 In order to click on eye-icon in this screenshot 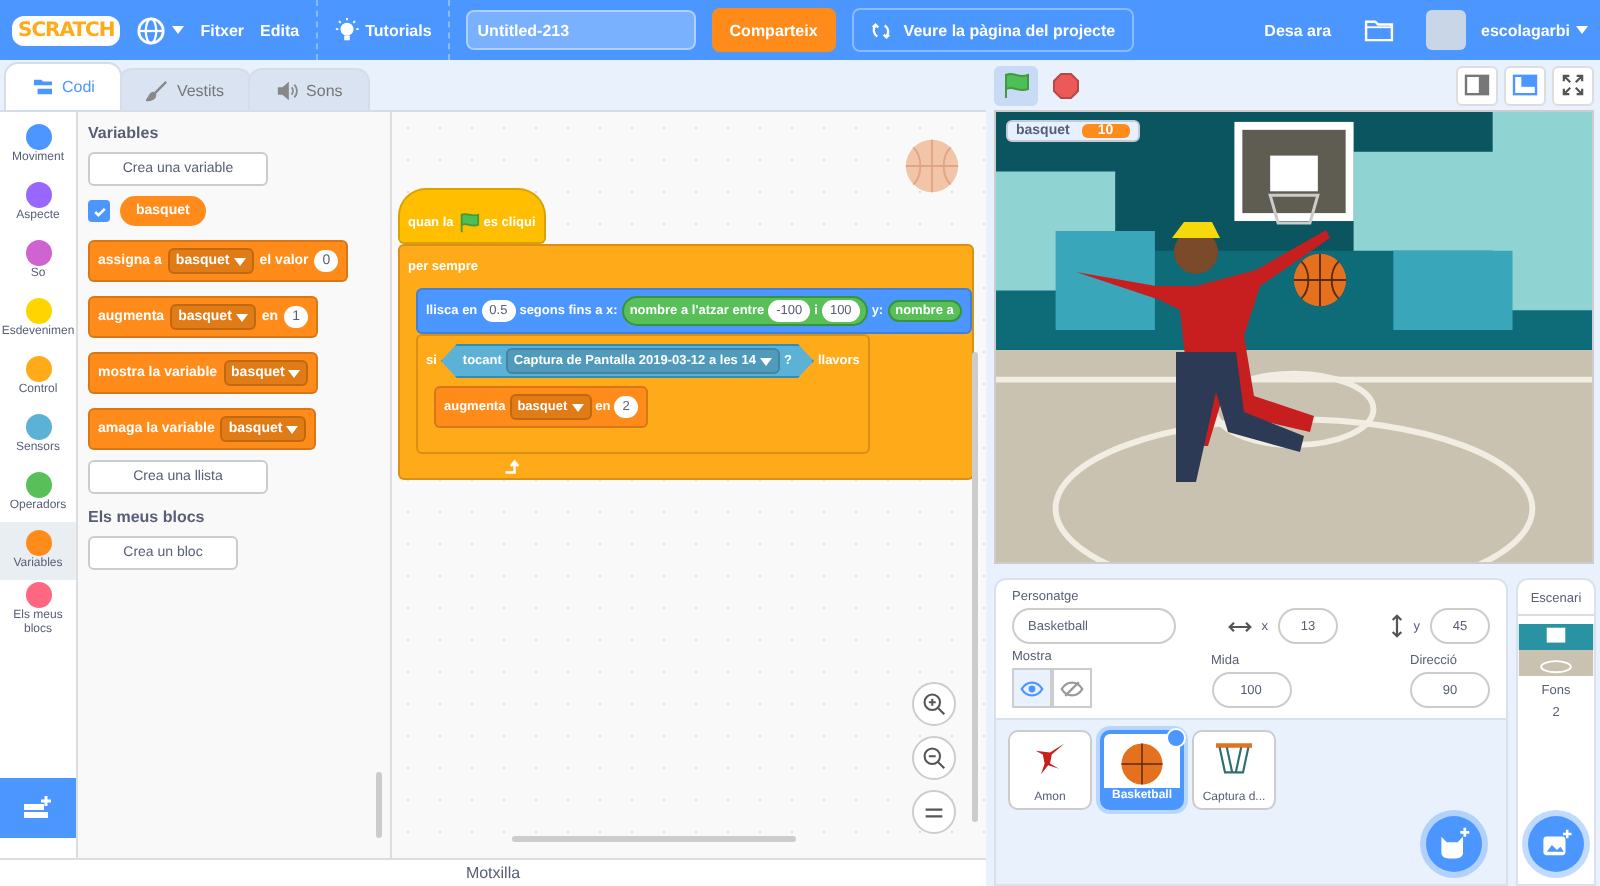, I will do `click(1032, 688)`.